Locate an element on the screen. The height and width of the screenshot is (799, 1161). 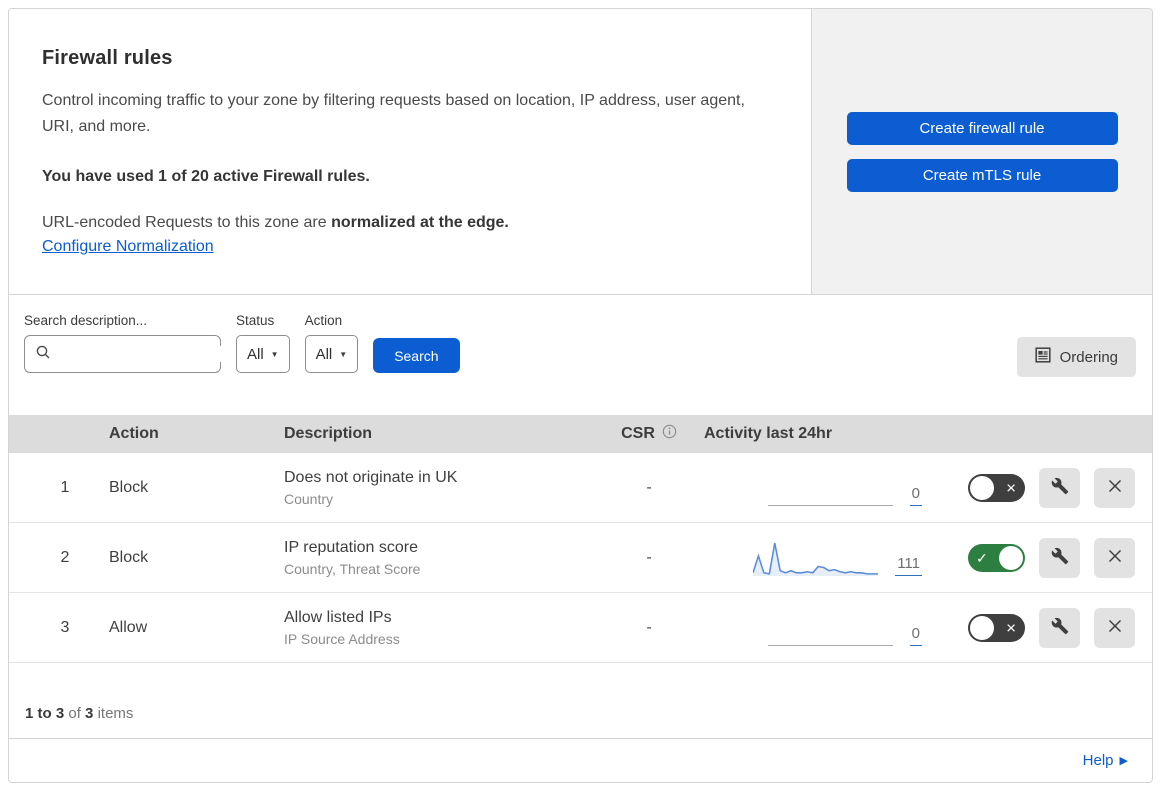
status-label: Status is located at coordinates (255, 320).